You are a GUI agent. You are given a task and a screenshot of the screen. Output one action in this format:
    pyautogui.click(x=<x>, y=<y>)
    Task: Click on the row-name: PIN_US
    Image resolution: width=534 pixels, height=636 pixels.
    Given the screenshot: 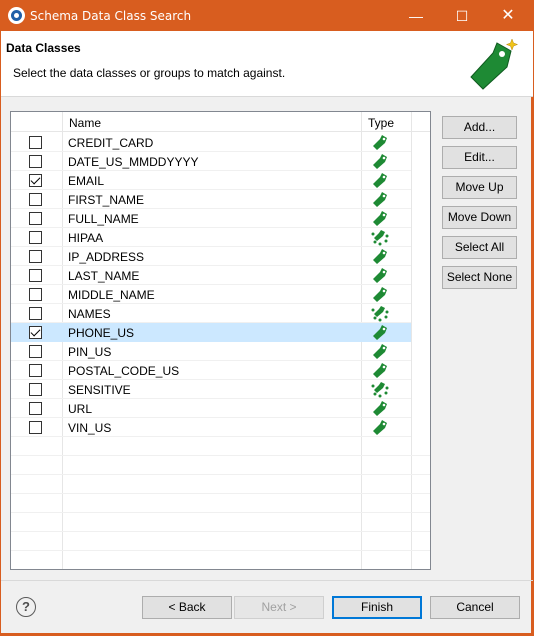 What is the action you would take?
    pyautogui.click(x=90, y=352)
    